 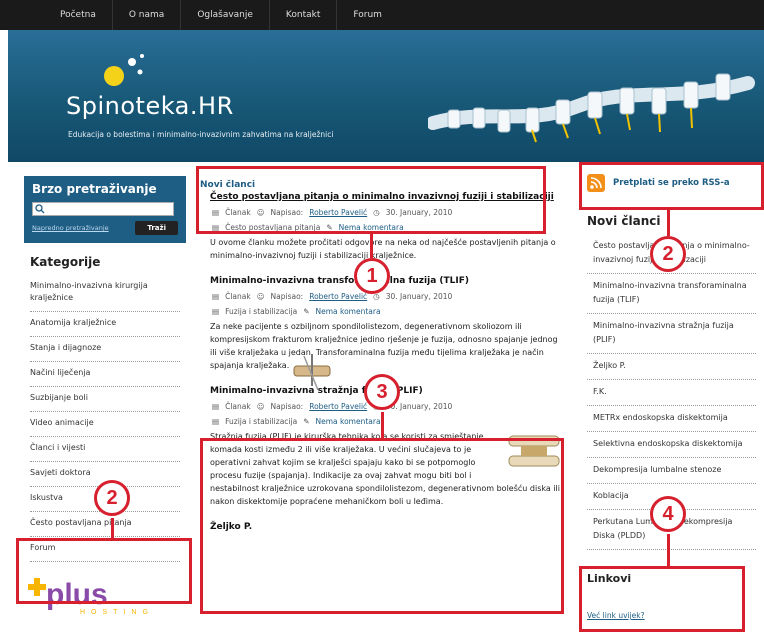 What do you see at coordinates (668, 254) in the screenshot?
I see `annotation-badge-2-right: 2` at bounding box center [668, 254].